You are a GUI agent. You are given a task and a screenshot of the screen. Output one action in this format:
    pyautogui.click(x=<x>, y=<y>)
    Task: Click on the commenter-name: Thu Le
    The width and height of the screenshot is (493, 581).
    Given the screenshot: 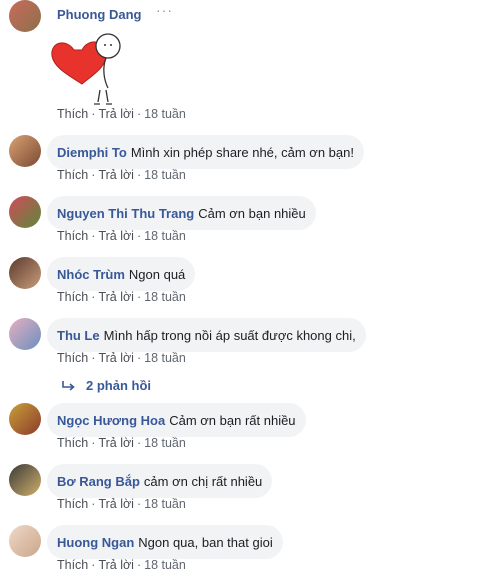 What is the action you would take?
    pyautogui.click(x=78, y=335)
    